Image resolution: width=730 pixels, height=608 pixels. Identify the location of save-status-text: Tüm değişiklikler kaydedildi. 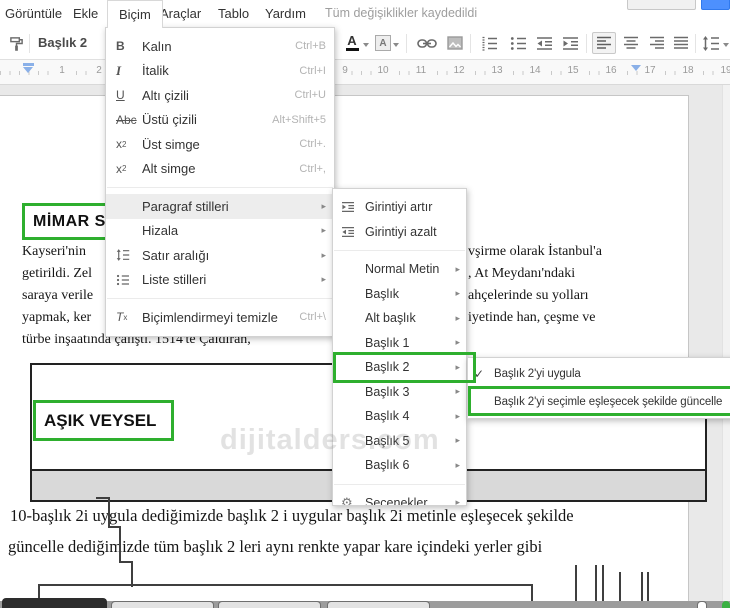
(401, 13).